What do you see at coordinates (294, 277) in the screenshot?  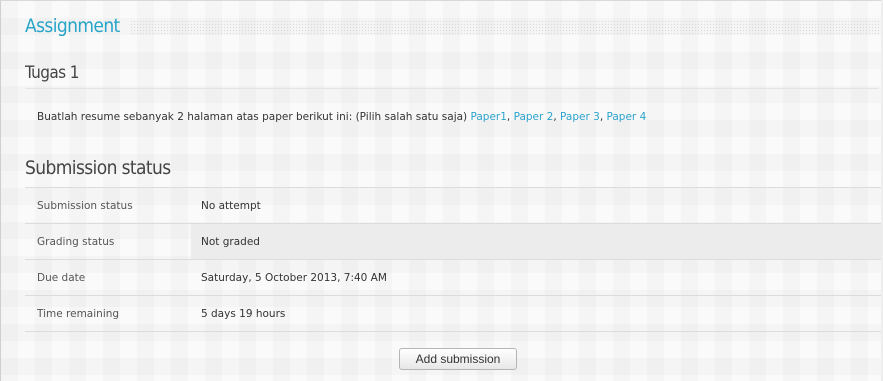 I see `row-value: Saturday, 5 October 2013, 7:40 AM` at bounding box center [294, 277].